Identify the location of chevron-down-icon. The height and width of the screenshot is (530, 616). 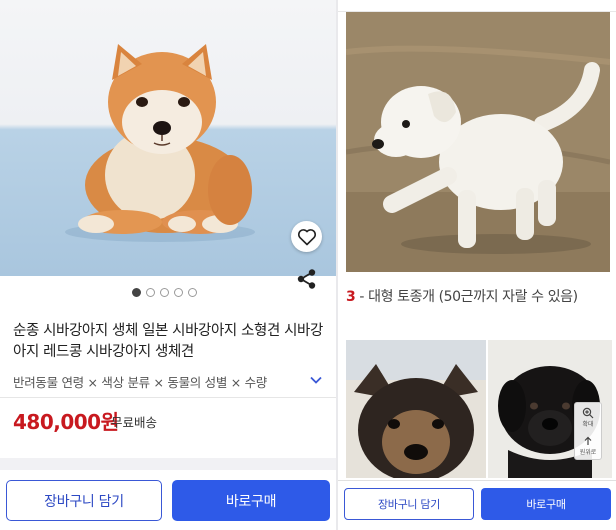
(316, 380).